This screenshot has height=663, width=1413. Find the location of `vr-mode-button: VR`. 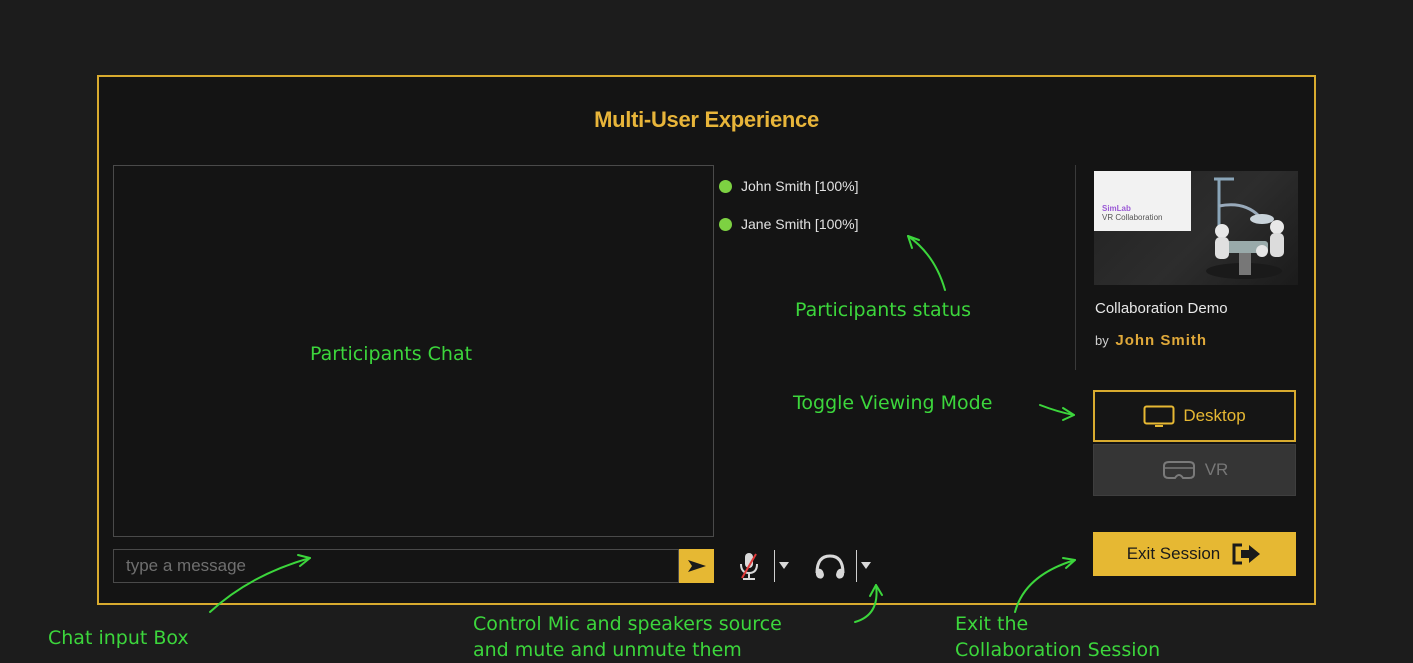

vr-mode-button: VR is located at coordinates (1194, 470).